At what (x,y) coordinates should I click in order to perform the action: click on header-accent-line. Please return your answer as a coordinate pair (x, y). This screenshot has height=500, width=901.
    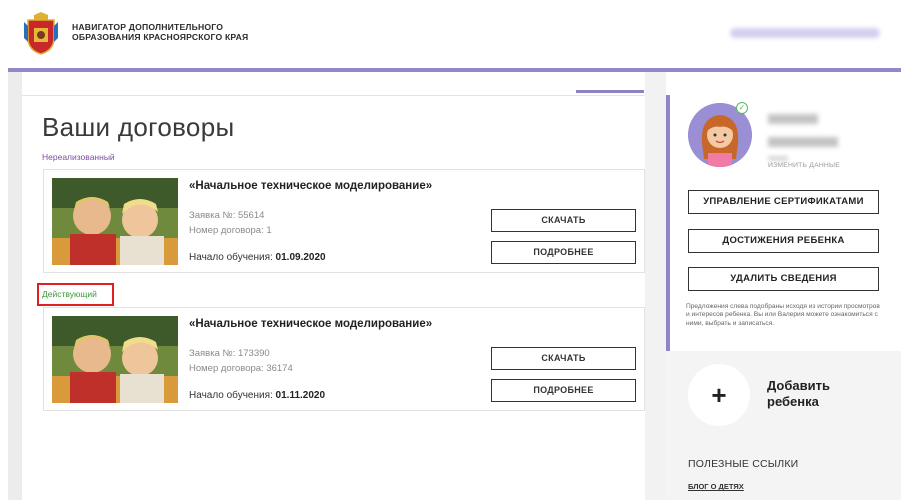
    Looking at the image, I should click on (454, 70).